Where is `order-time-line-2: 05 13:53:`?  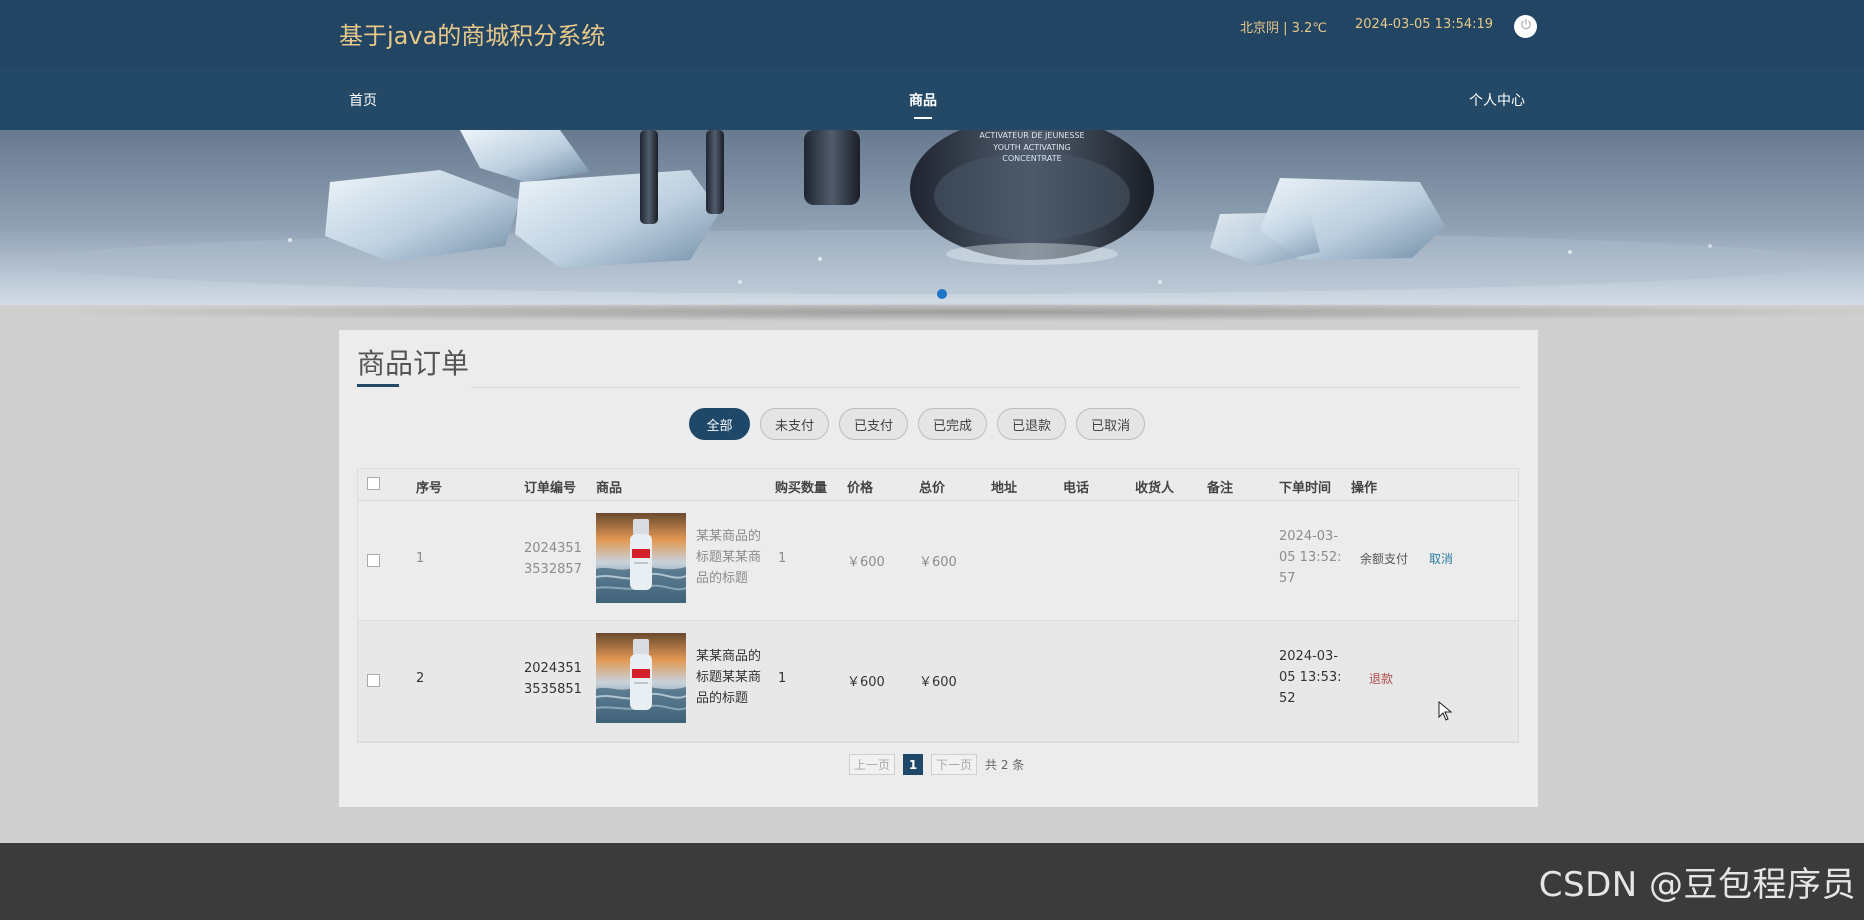 order-time-line-2: 05 13:53: is located at coordinates (1310, 677).